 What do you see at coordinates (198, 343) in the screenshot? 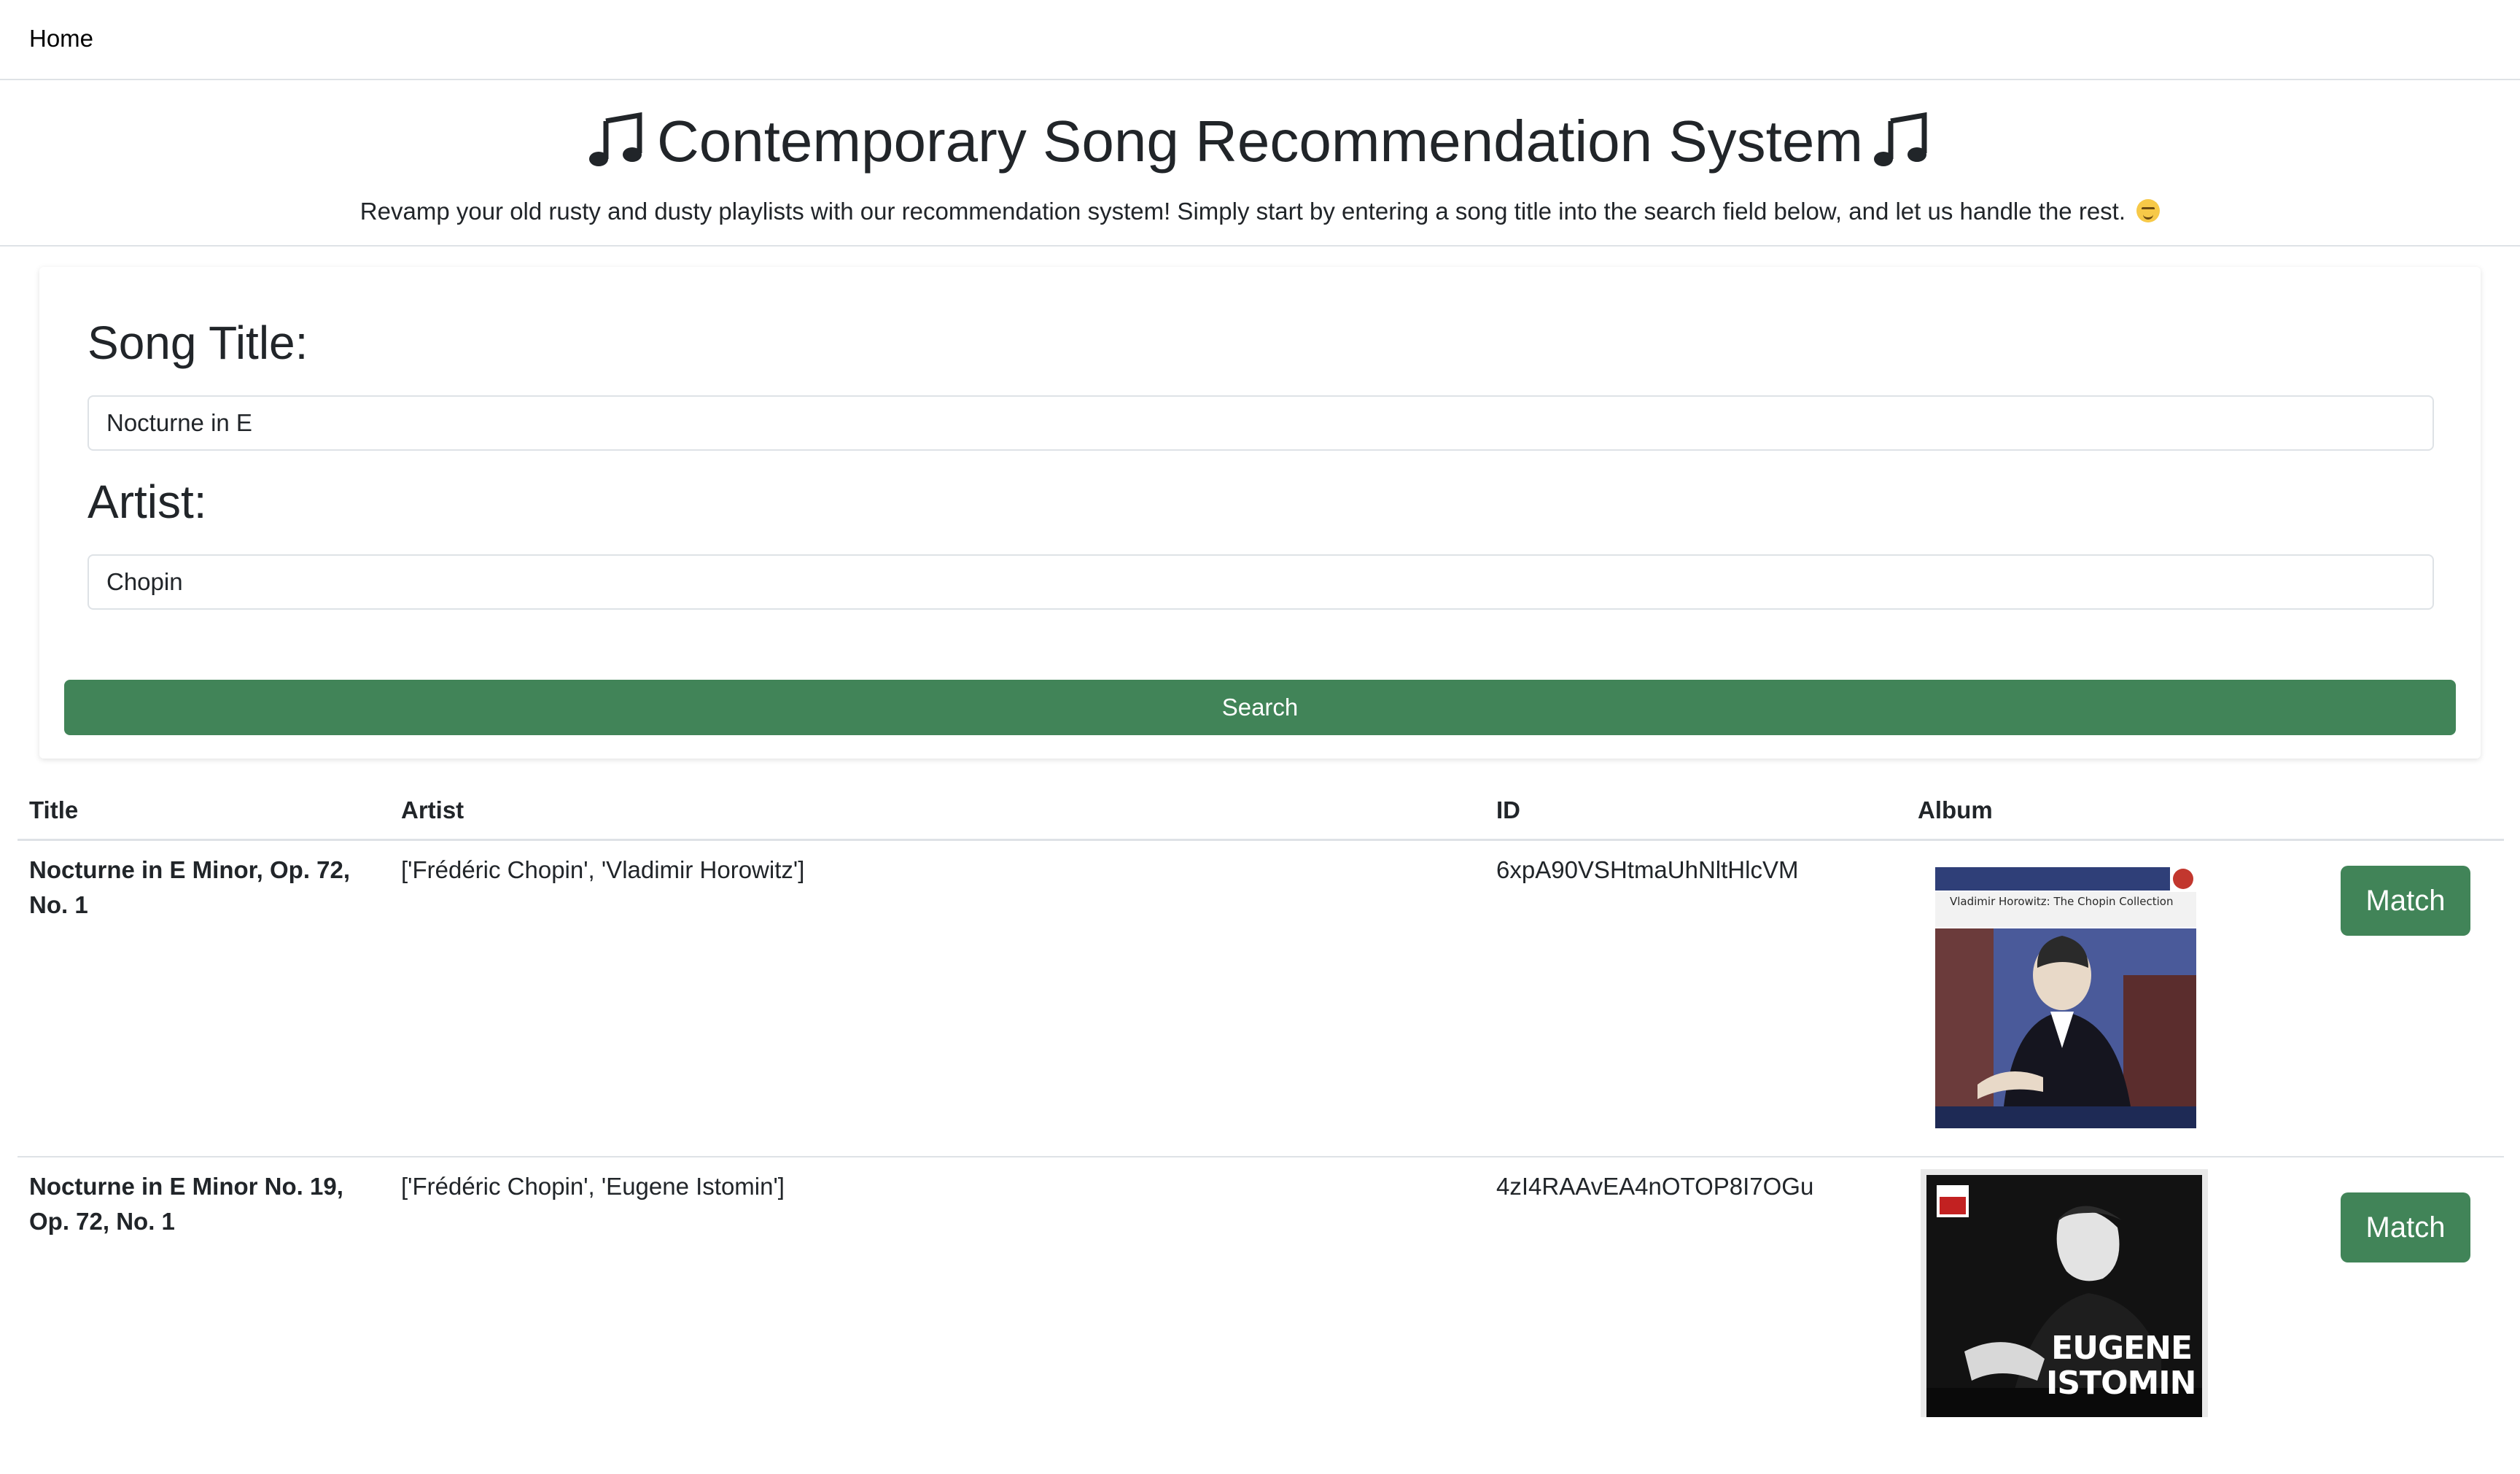
I see `song-title-label: Song Title:` at bounding box center [198, 343].